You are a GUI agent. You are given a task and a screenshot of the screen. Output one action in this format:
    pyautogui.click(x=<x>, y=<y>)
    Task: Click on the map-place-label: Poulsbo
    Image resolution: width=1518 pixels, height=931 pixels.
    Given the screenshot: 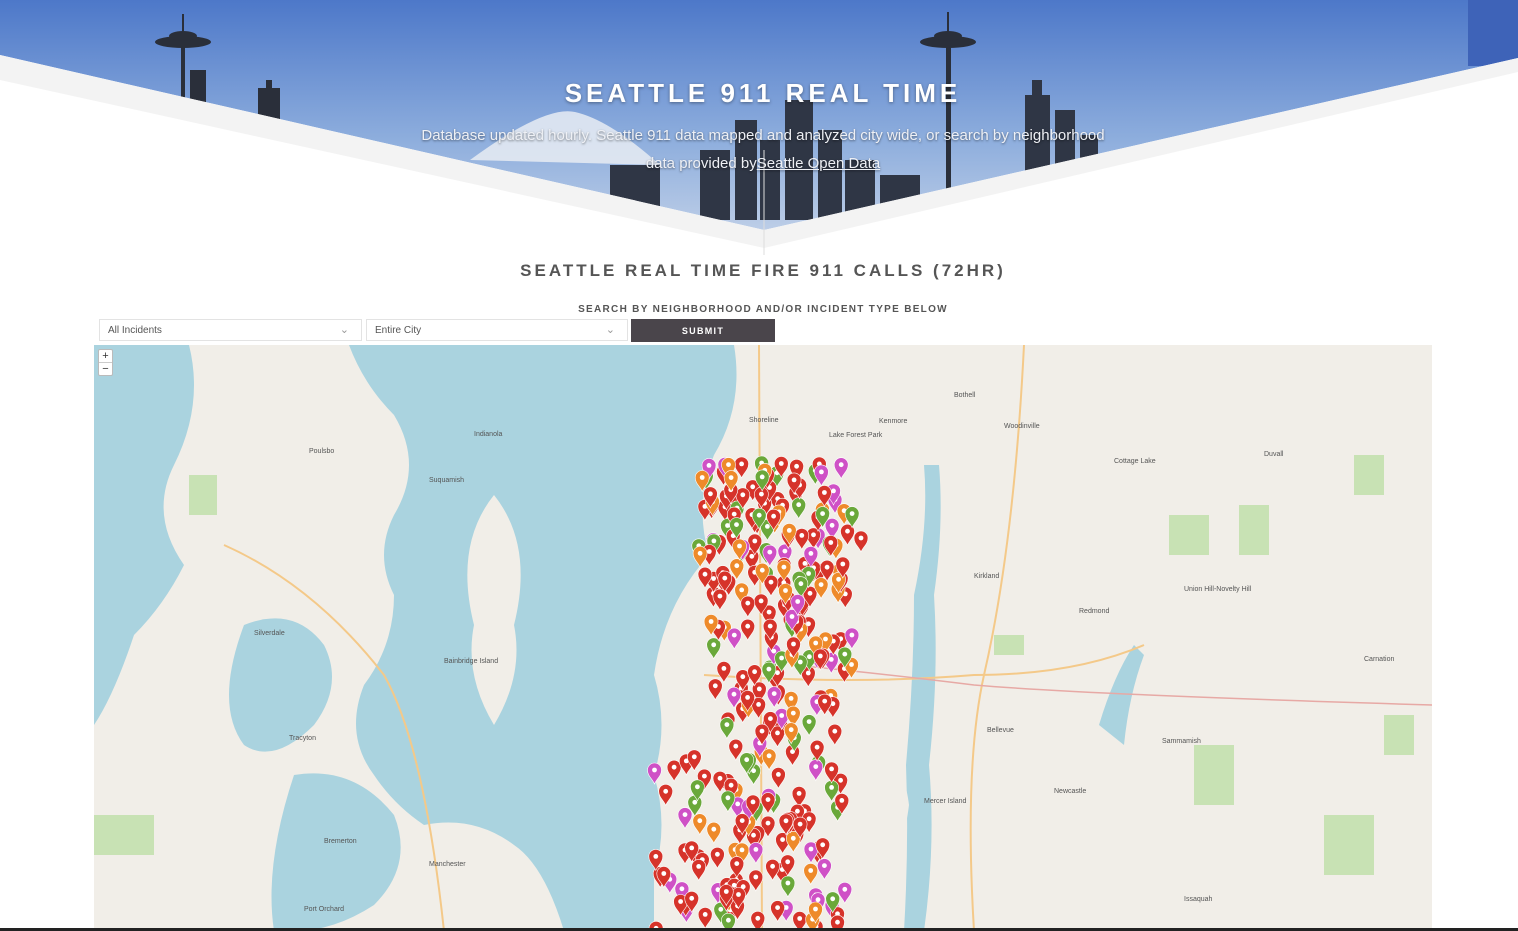 What is the action you would take?
    pyautogui.click(x=321, y=451)
    